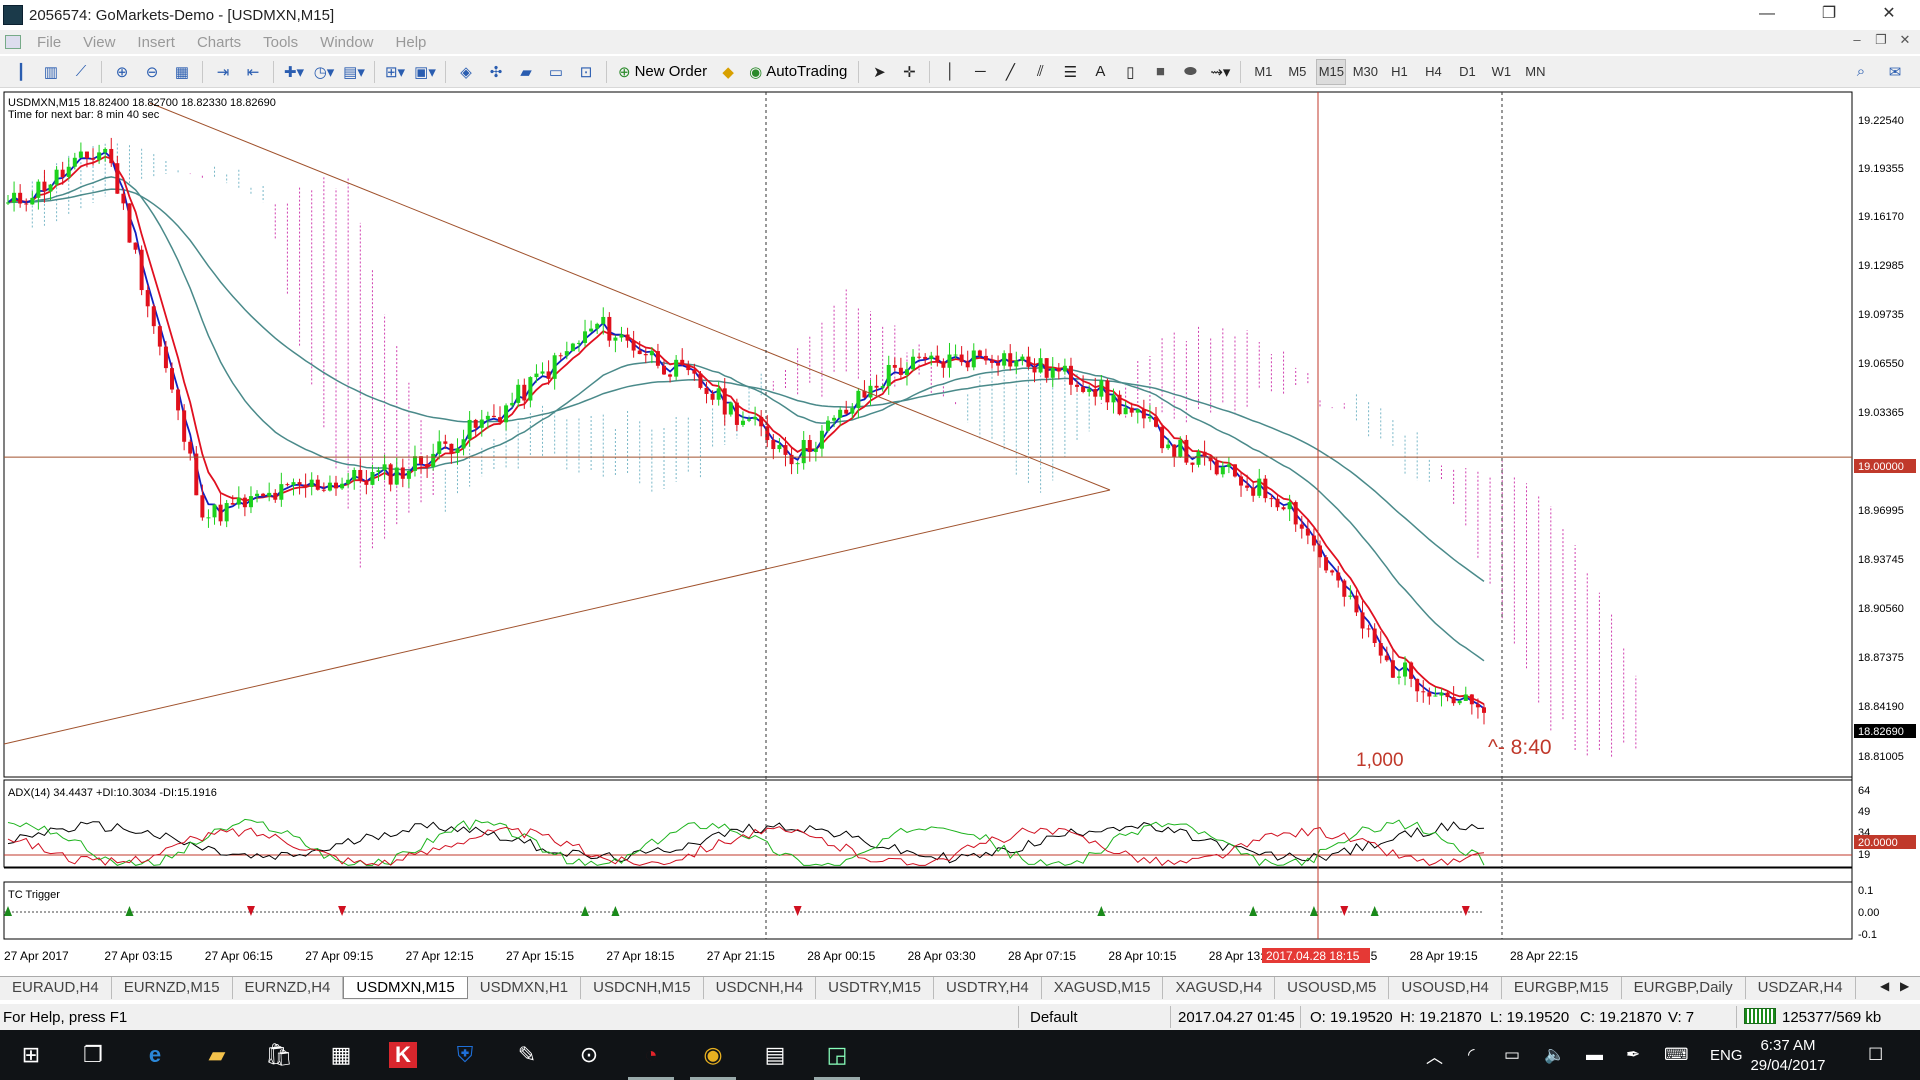  I want to click on timeframe-d1: D1, so click(1467, 72).